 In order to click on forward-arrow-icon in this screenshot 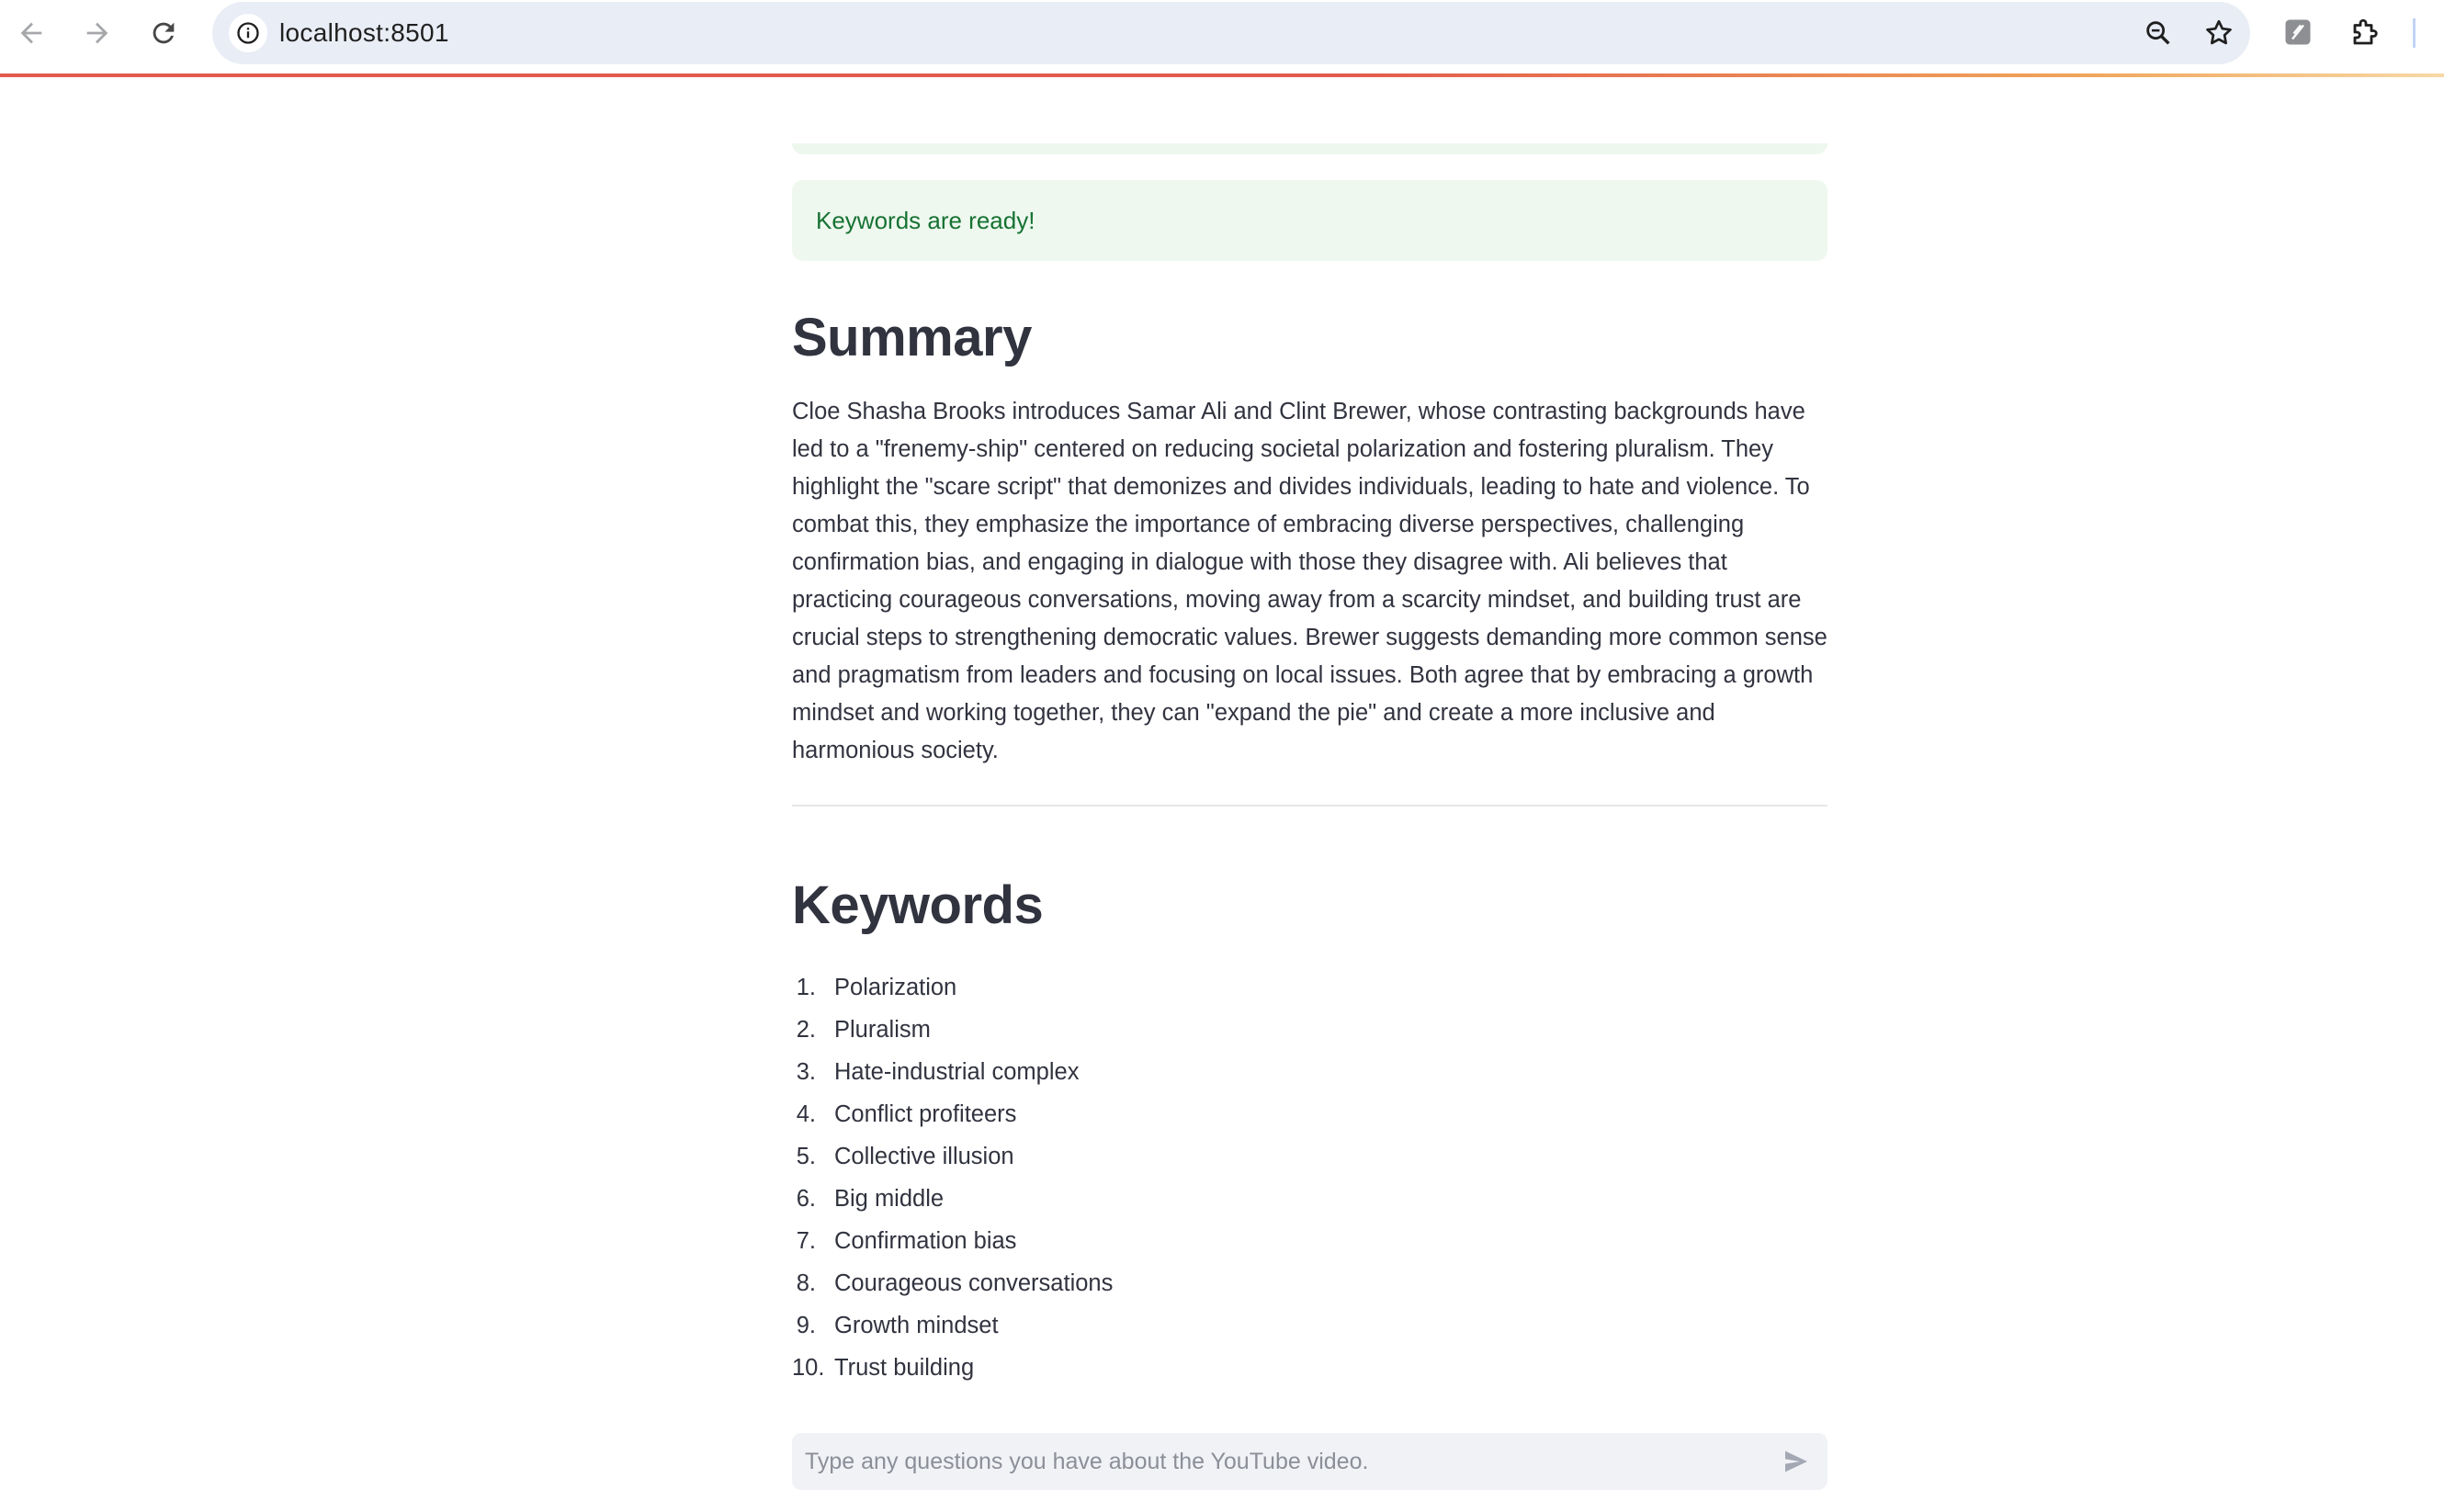, I will do `click(97, 33)`.